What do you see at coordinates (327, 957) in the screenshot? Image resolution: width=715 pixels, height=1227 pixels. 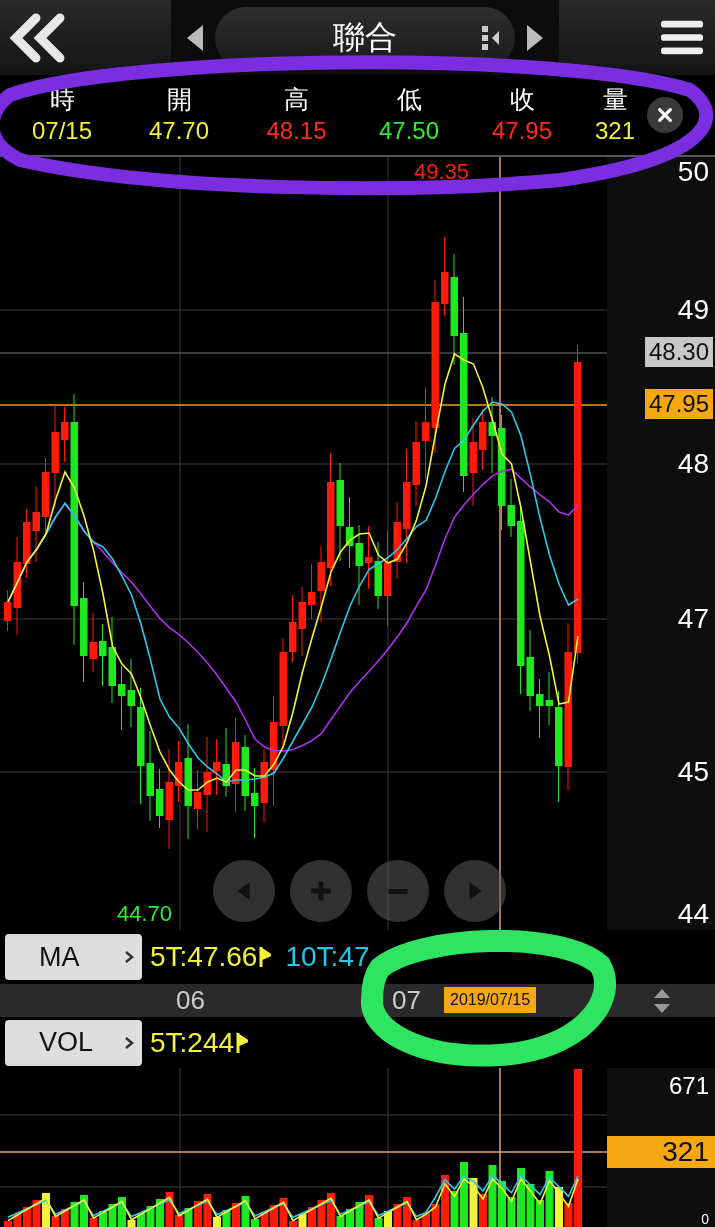 I see `ma-legend-value: 10T:47` at bounding box center [327, 957].